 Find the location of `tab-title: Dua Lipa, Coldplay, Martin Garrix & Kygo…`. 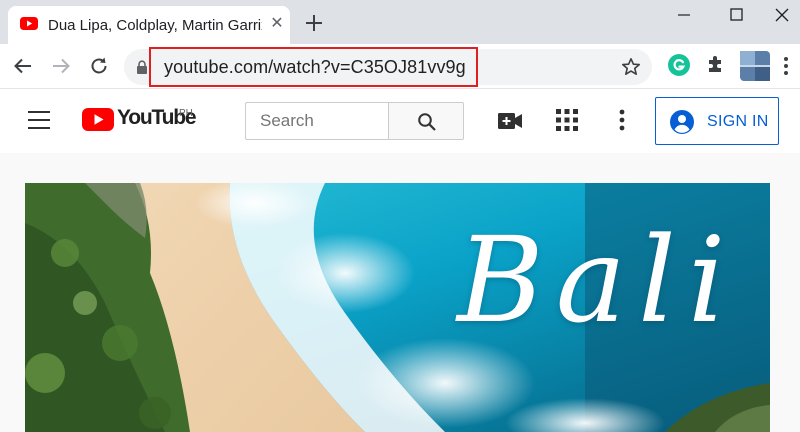

tab-title: Dua Lipa, Coldplay, Martin Garrix & Kygo… is located at coordinates (155, 25).